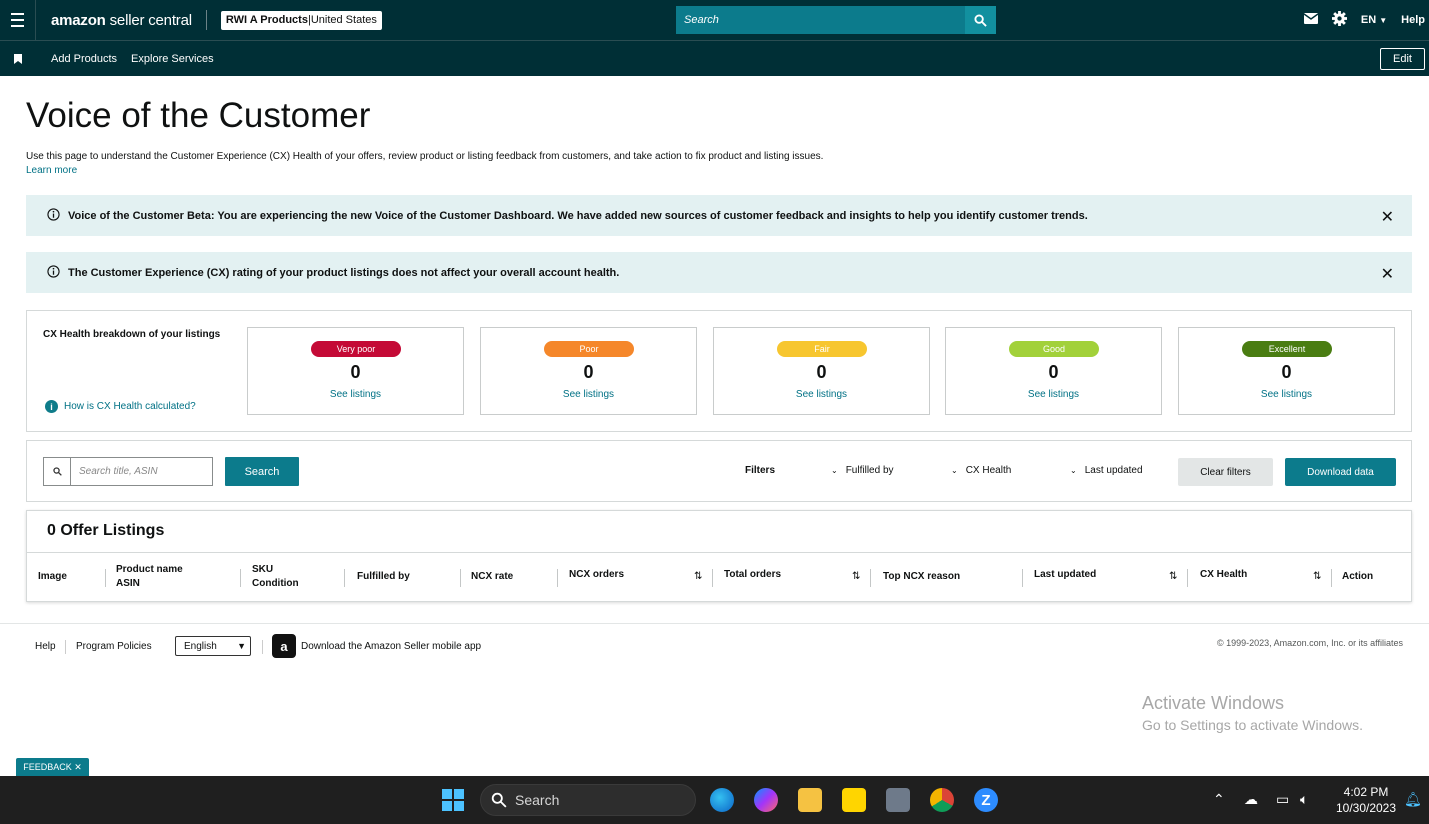 Image resolution: width=1429 pixels, height=824 pixels. I want to click on col-fulfilled-by: Fulfilled by, so click(383, 577).